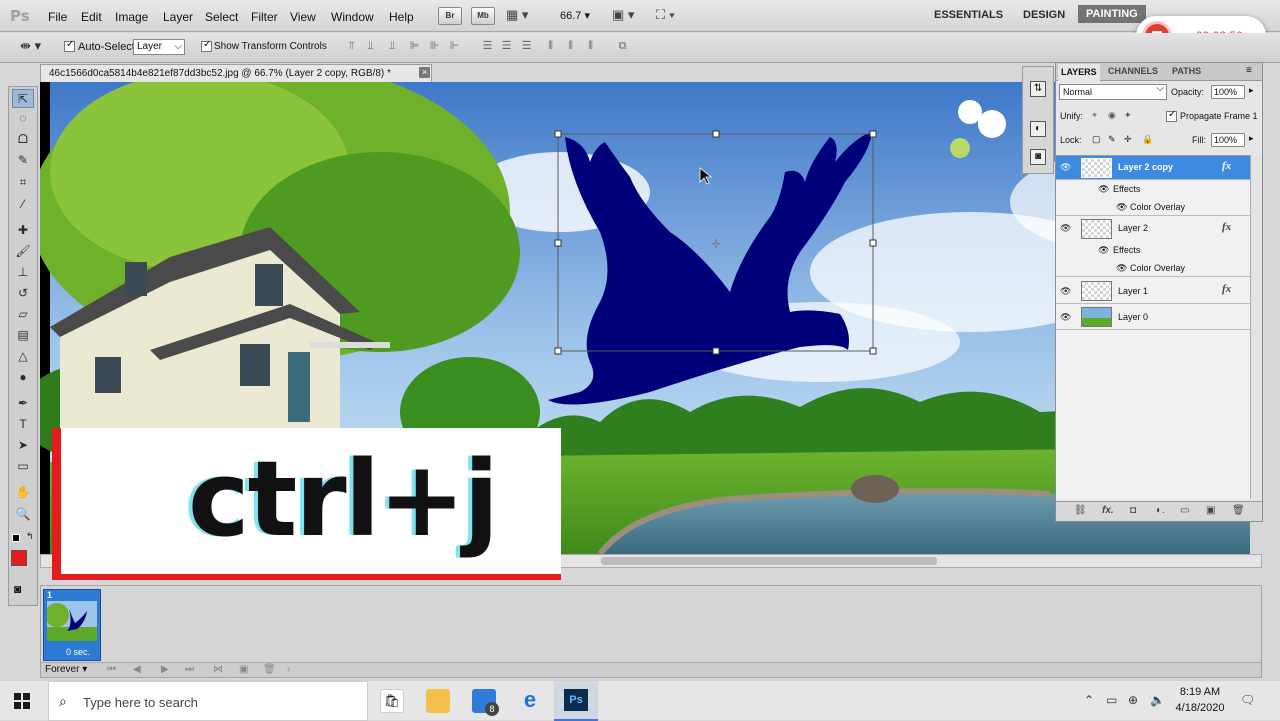 Image resolution: width=1280 pixels, height=721 pixels. Describe the element at coordinates (1184, 510) in the screenshot. I see `new-group-icon: ▭` at that location.